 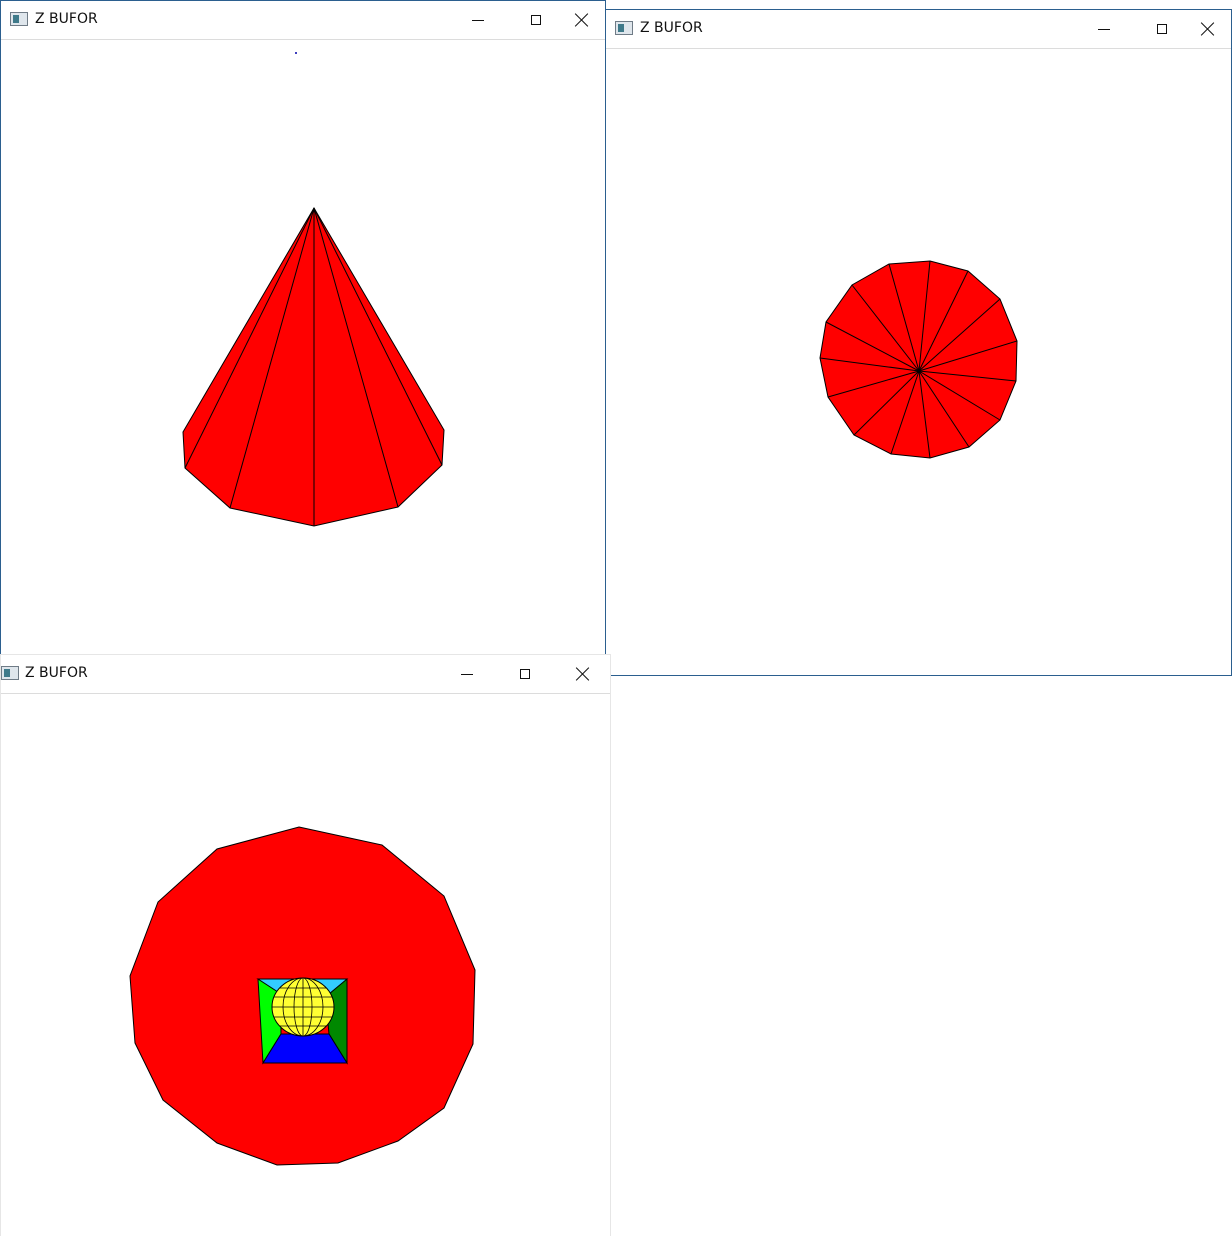 I want to click on cone-side-render, so click(x=313, y=289).